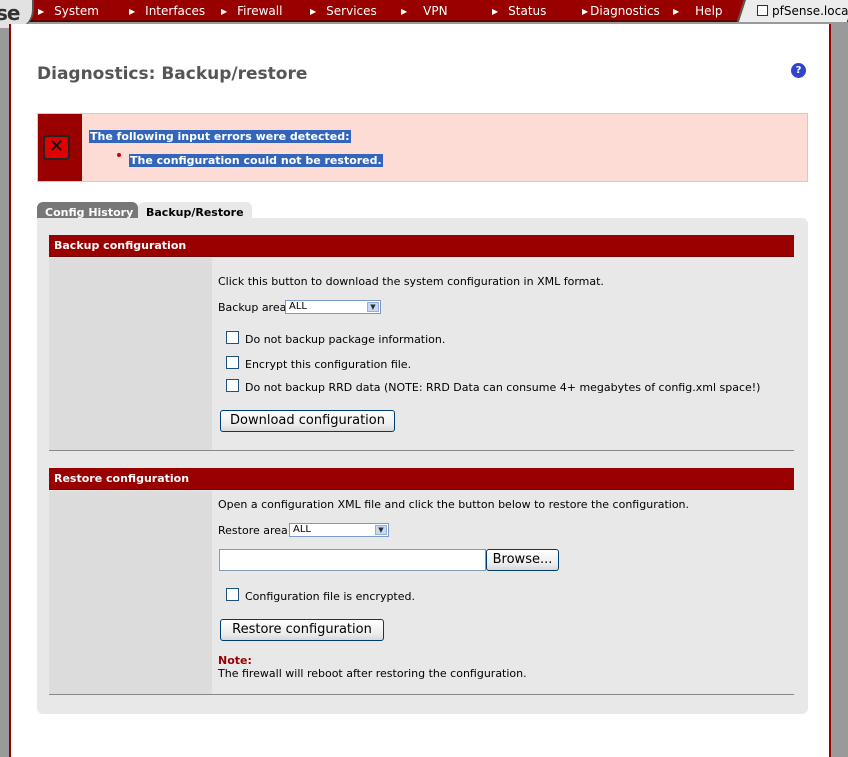 Image resolution: width=848 pixels, height=757 pixels. What do you see at coordinates (762, 10) in the screenshot?
I see `network-icon` at bounding box center [762, 10].